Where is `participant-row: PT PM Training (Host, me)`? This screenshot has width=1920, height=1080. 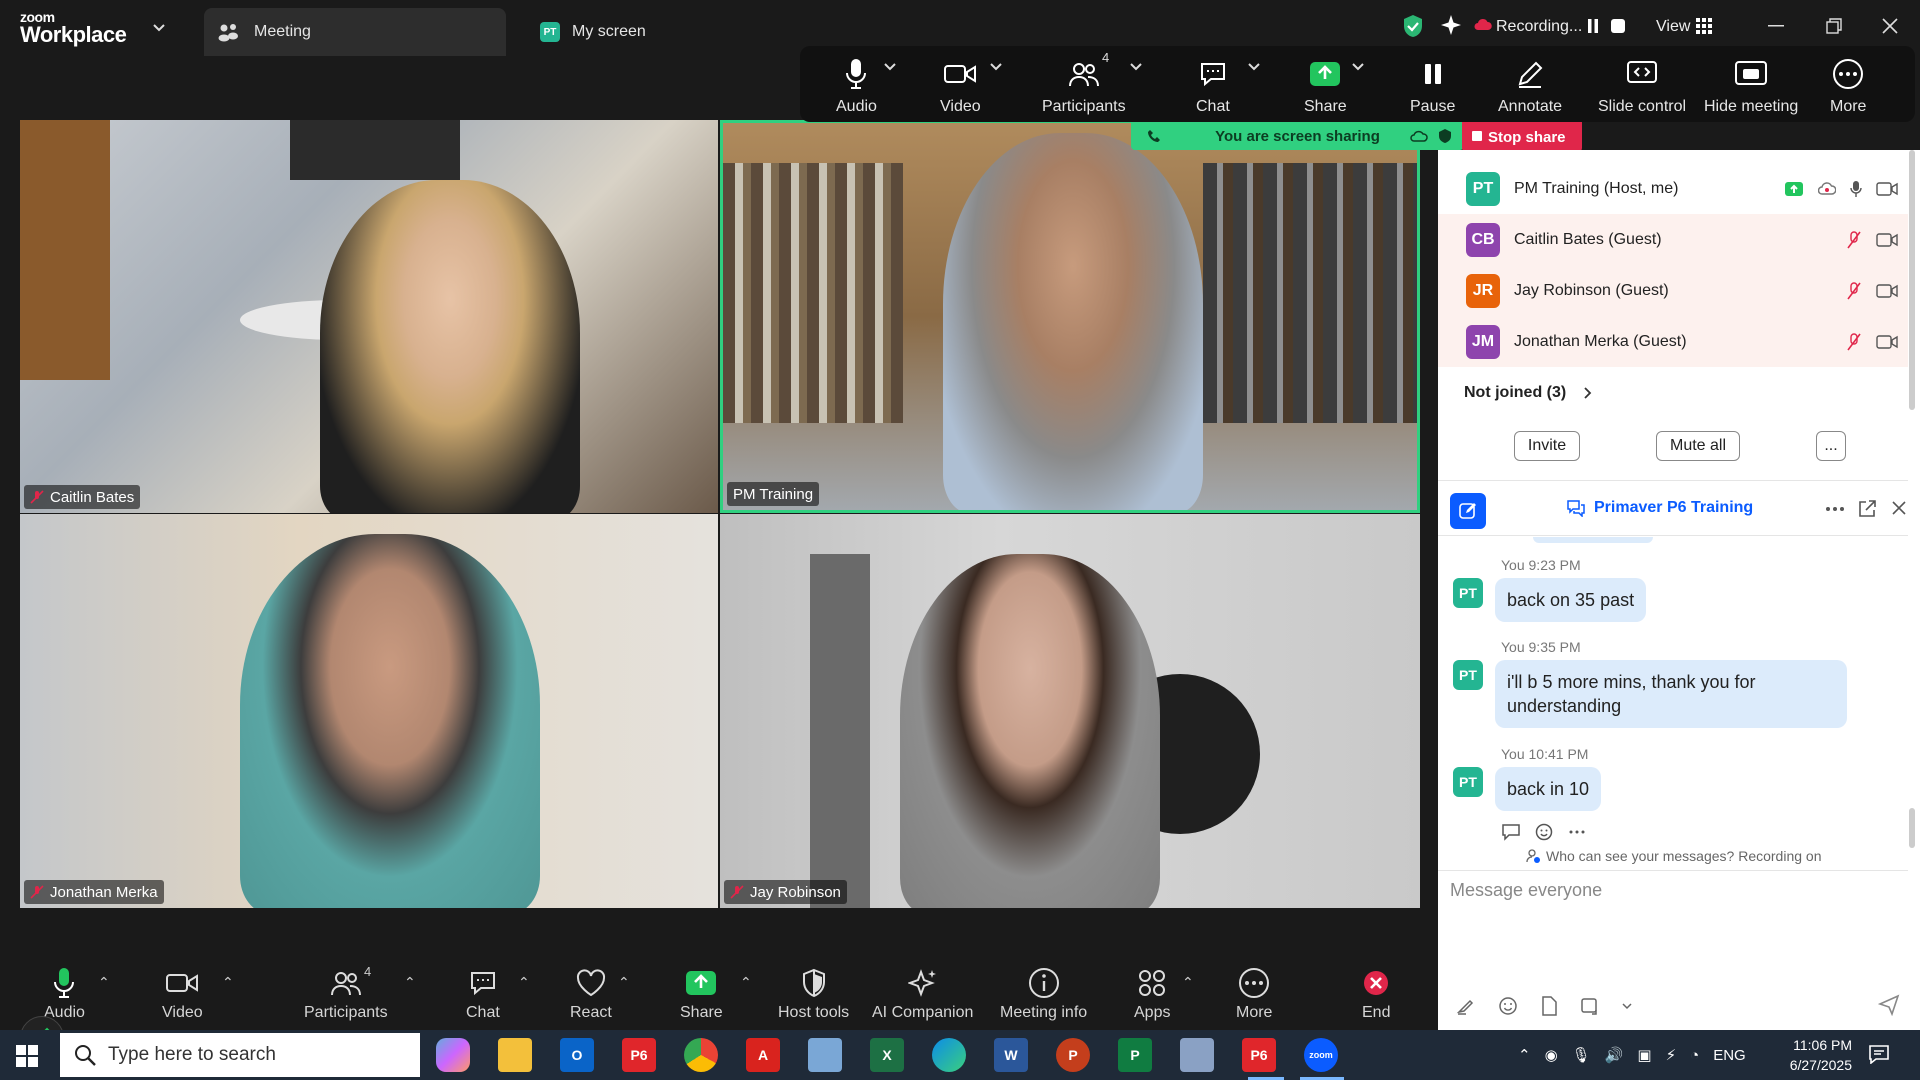
participant-row: PT PM Training (Host, me) is located at coordinates (1673, 188).